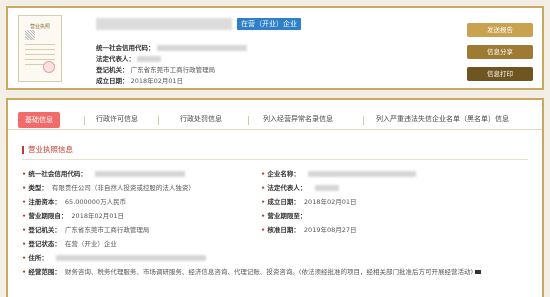  I want to click on share-info-button: 信息分享, so click(500, 52).